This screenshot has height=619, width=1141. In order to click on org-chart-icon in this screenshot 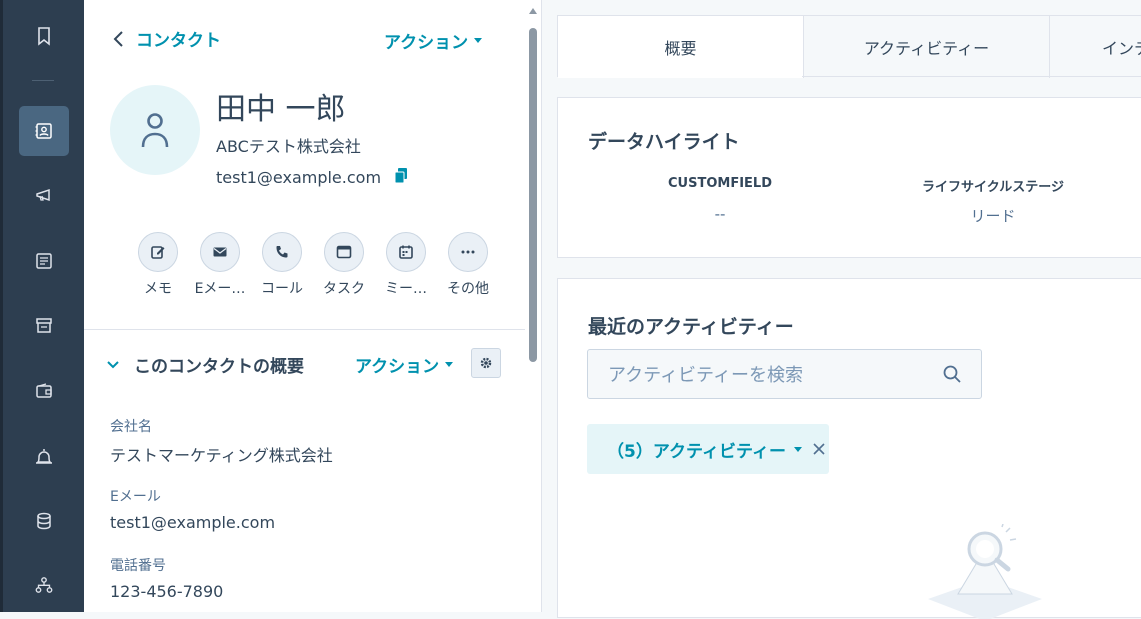, I will do `click(44, 585)`.